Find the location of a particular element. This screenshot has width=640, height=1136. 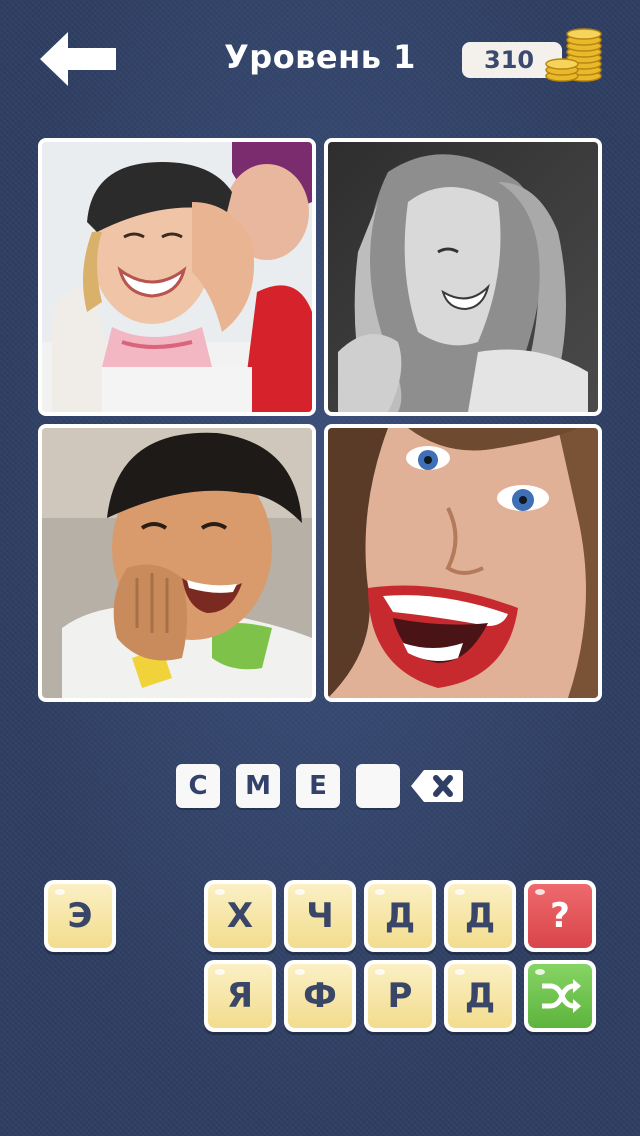

letter-key-8: Р is located at coordinates (400, 996).